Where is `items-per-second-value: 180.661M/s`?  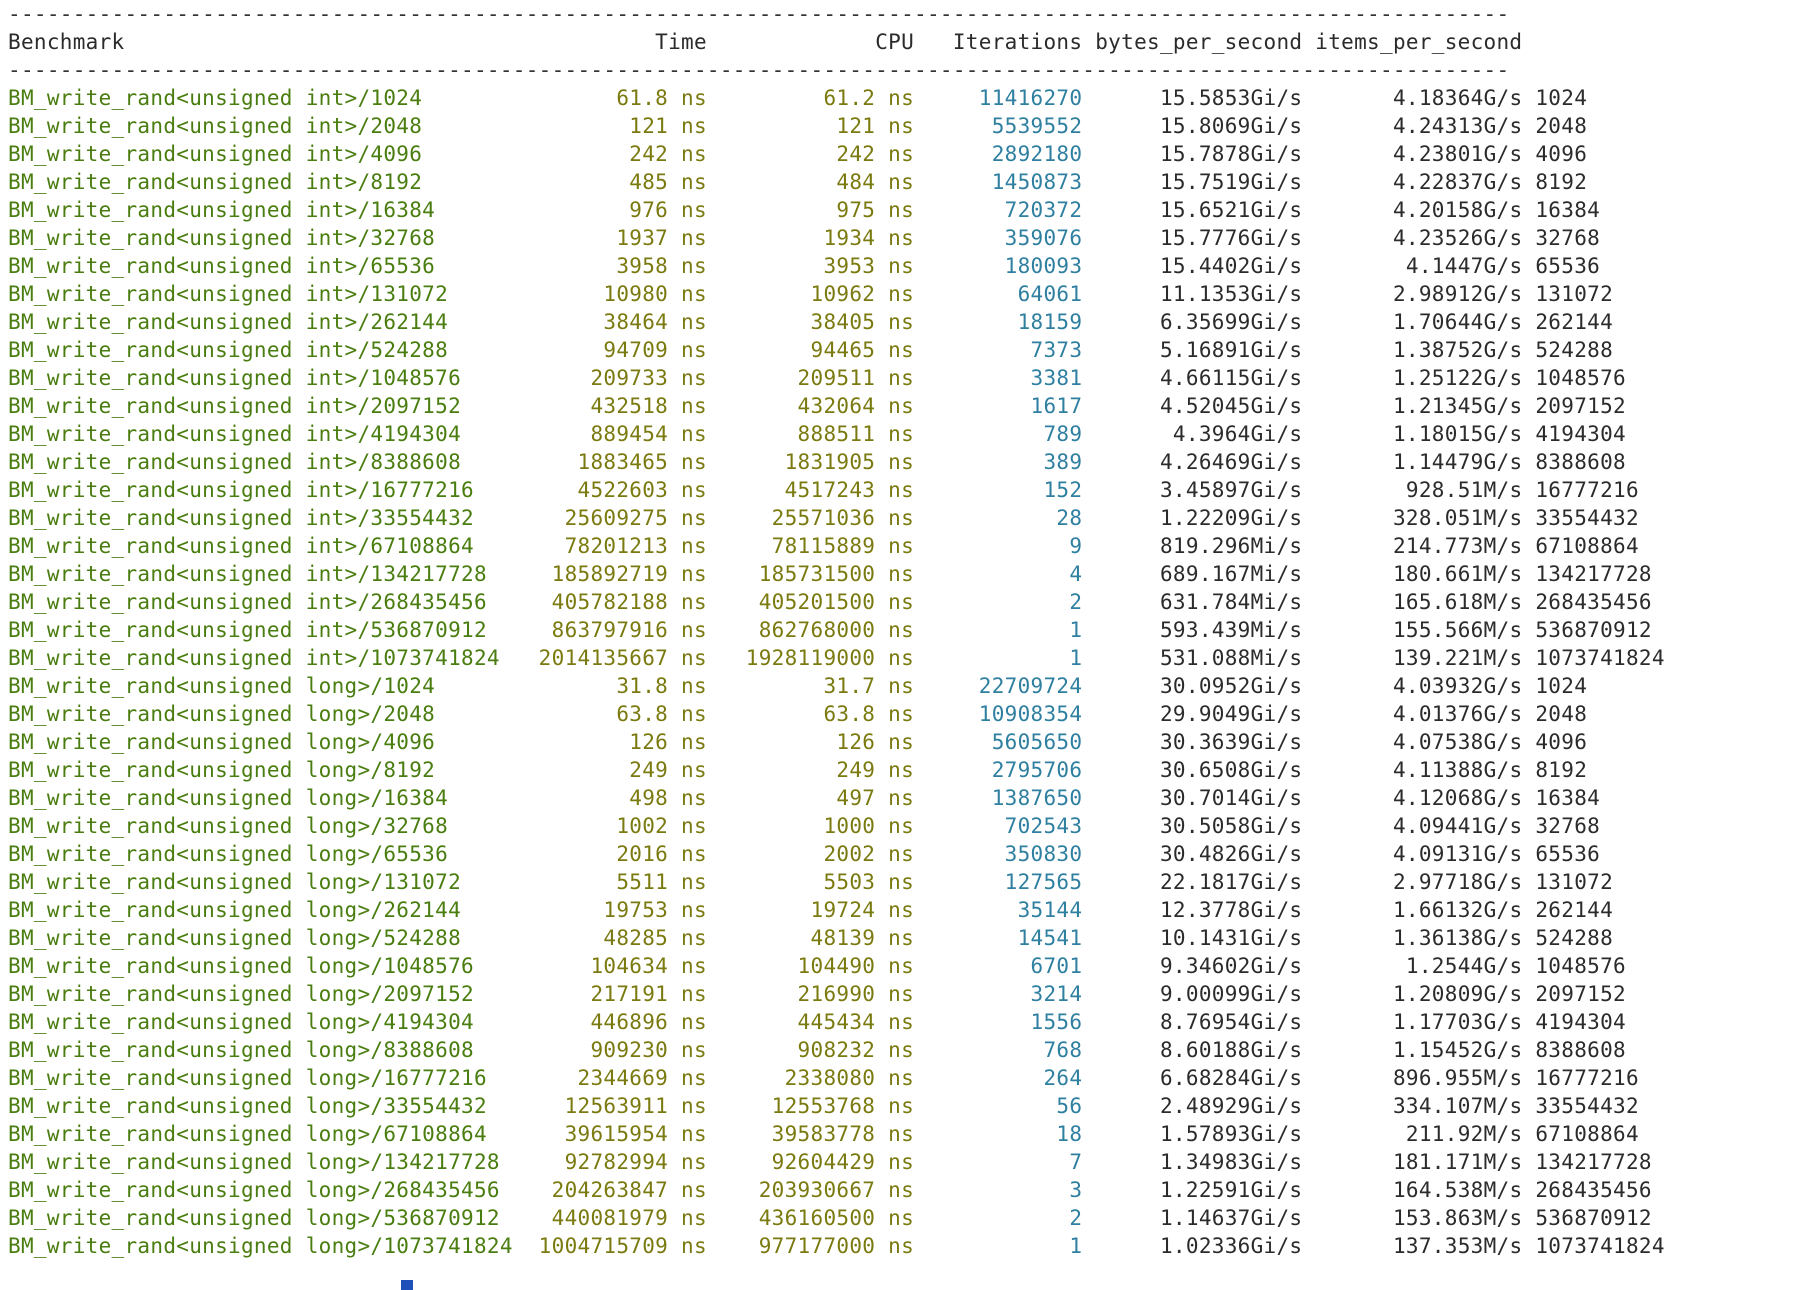
items-per-second-value: 180.661M/s is located at coordinates (1412, 574).